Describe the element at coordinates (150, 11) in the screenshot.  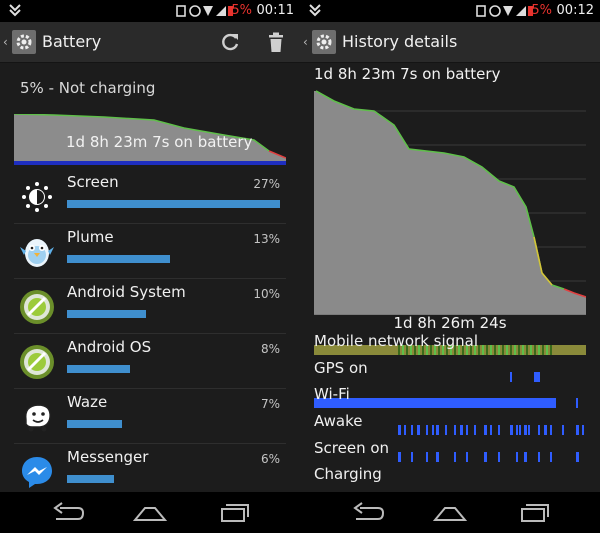
I see `status-bar: 5% 00:11` at that location.